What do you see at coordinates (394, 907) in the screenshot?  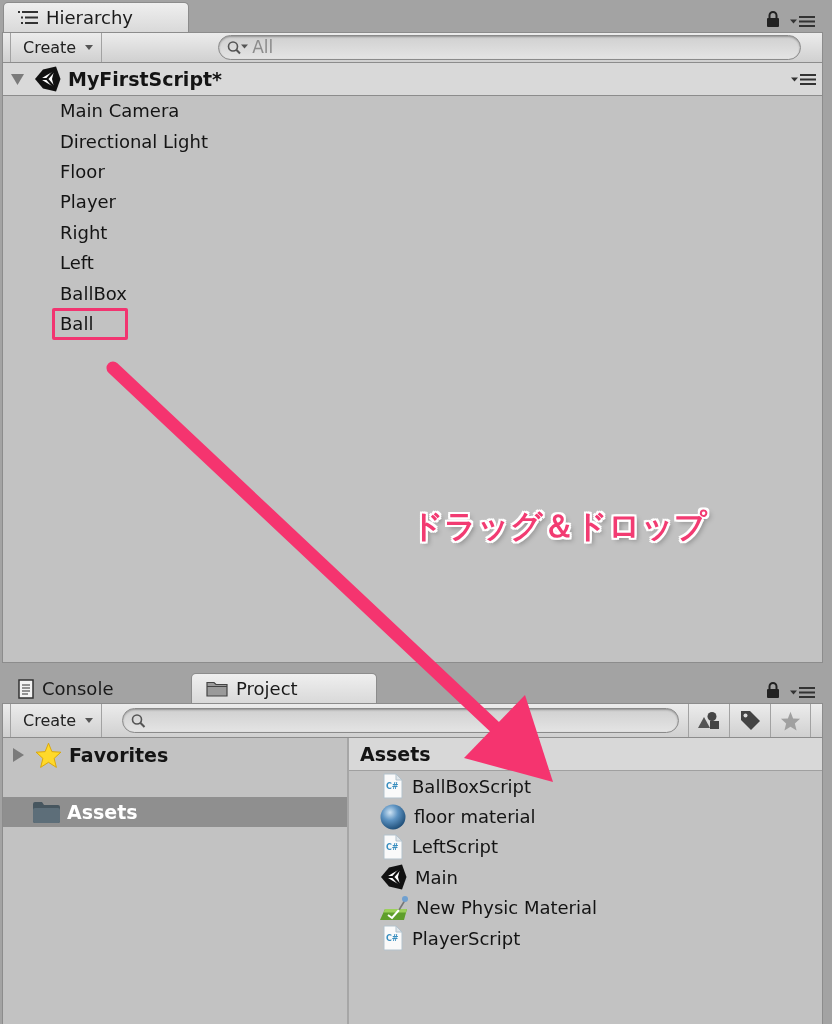 I see `plate-with-pin-icon` at bounding box center [394, 907].